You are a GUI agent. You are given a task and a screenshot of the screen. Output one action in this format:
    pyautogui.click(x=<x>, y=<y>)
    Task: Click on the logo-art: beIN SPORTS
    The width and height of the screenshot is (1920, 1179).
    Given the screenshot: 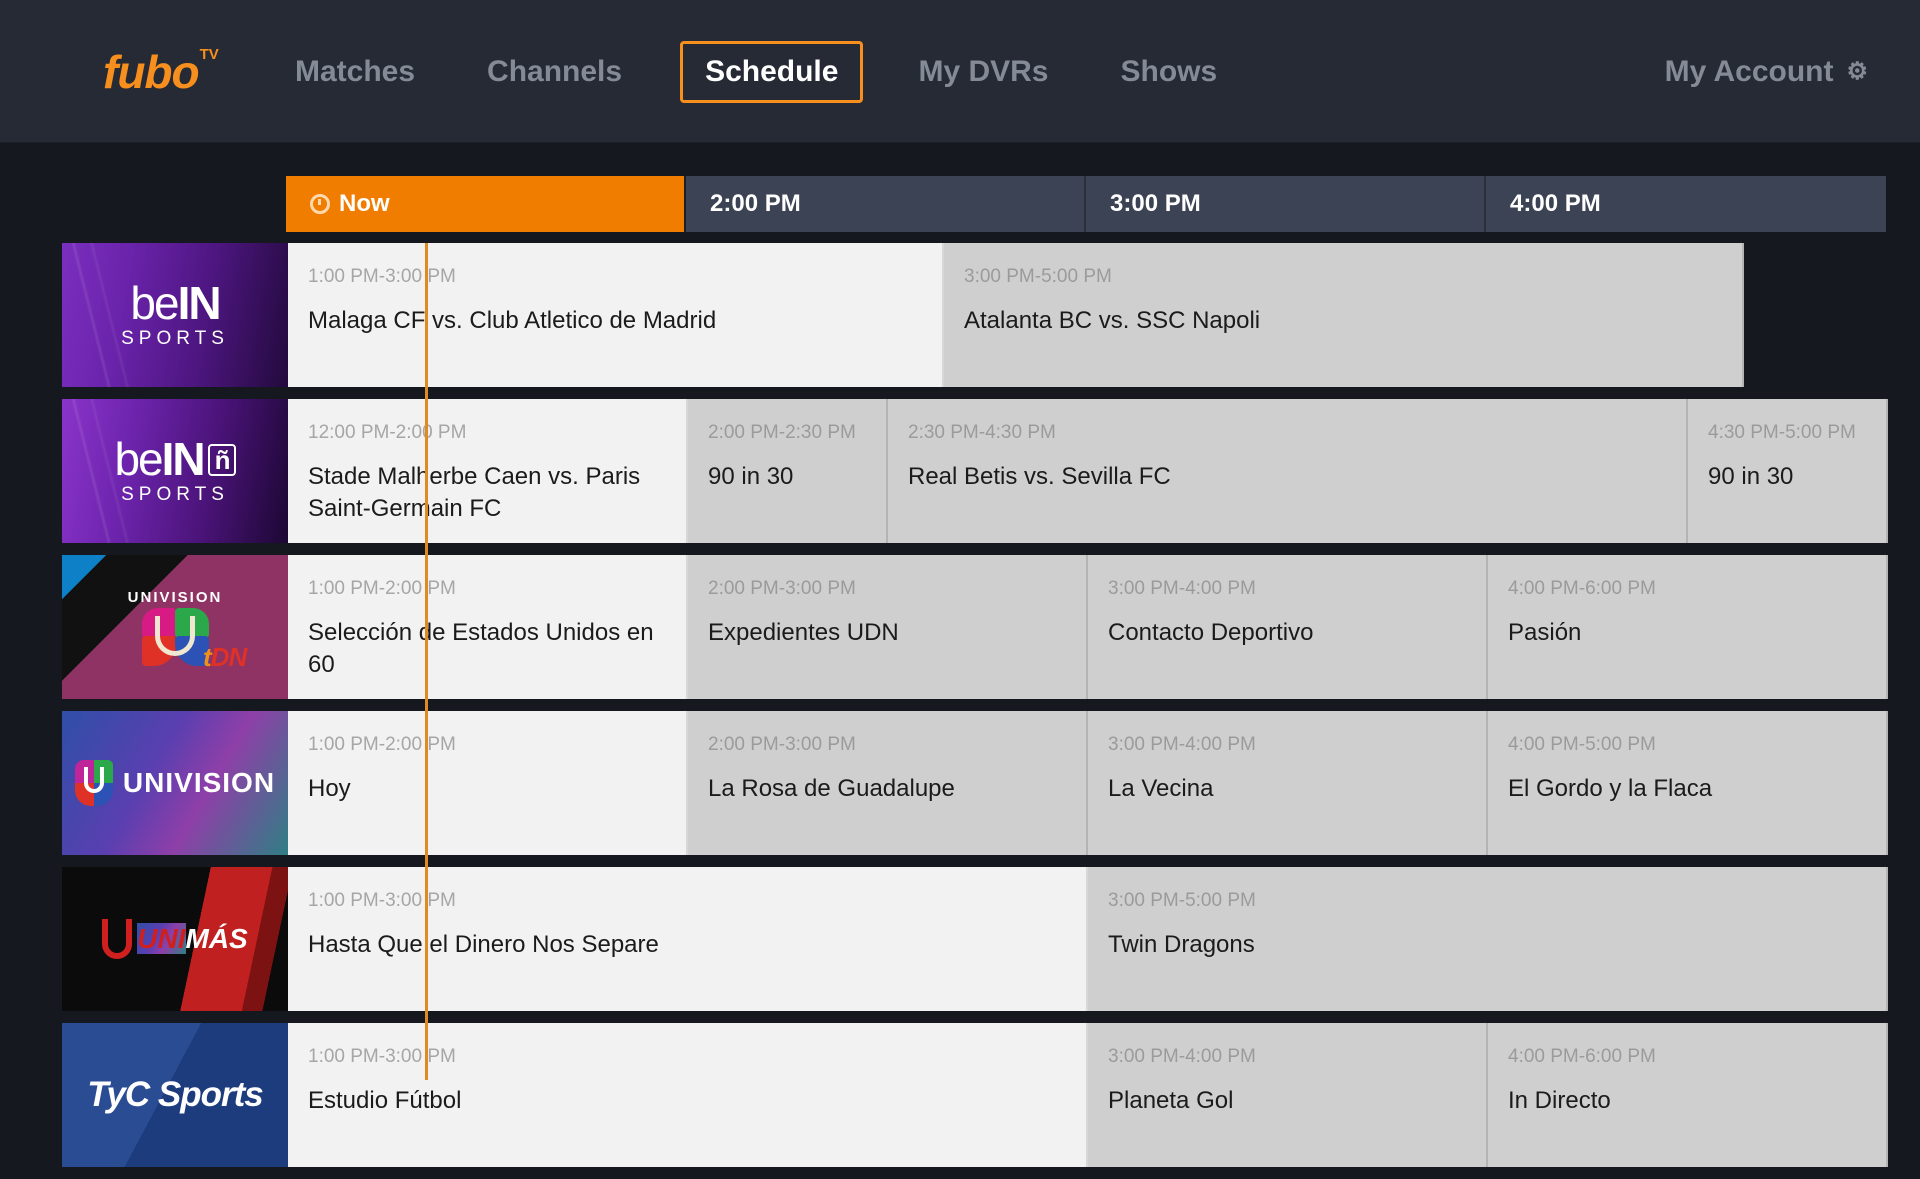 What is the action you would take?
    pyautogui.click(x=175, y=313)
    